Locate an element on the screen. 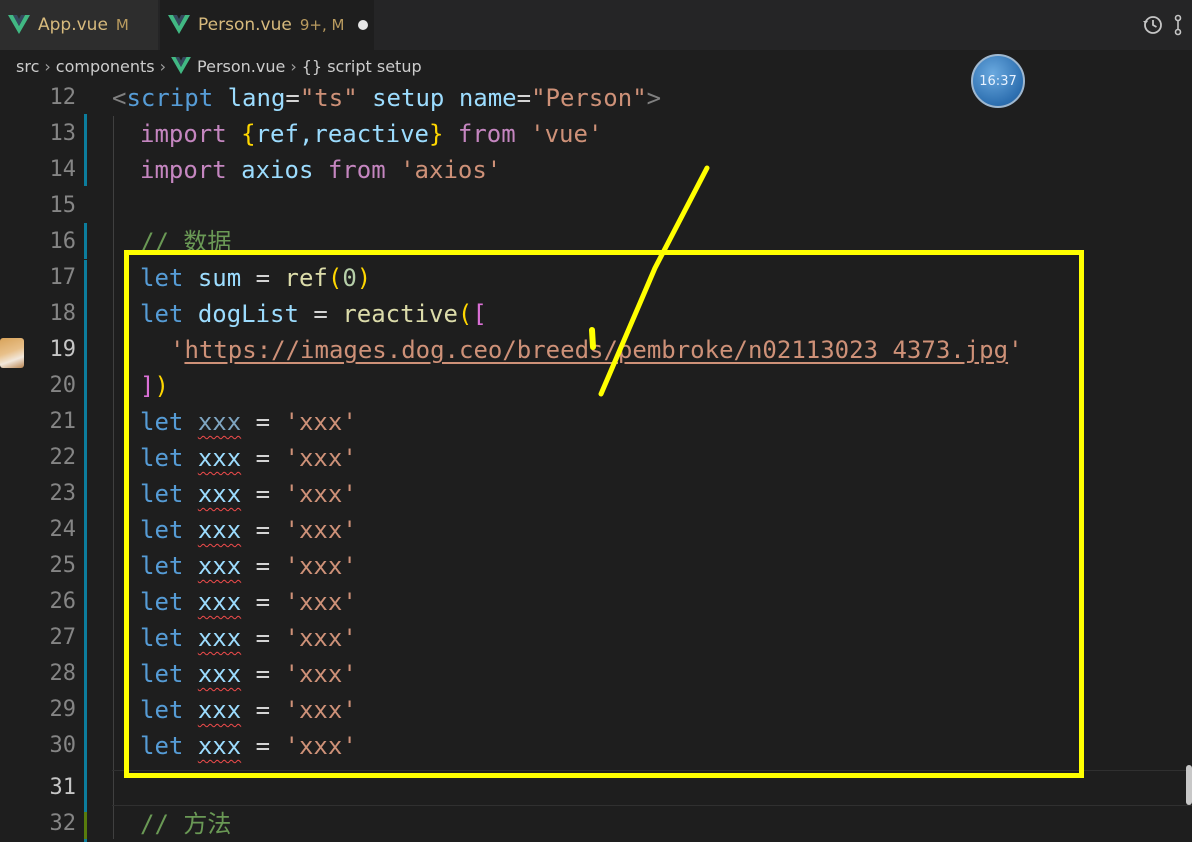  annotation-slash-stroke is located at coordinates (654, 281).